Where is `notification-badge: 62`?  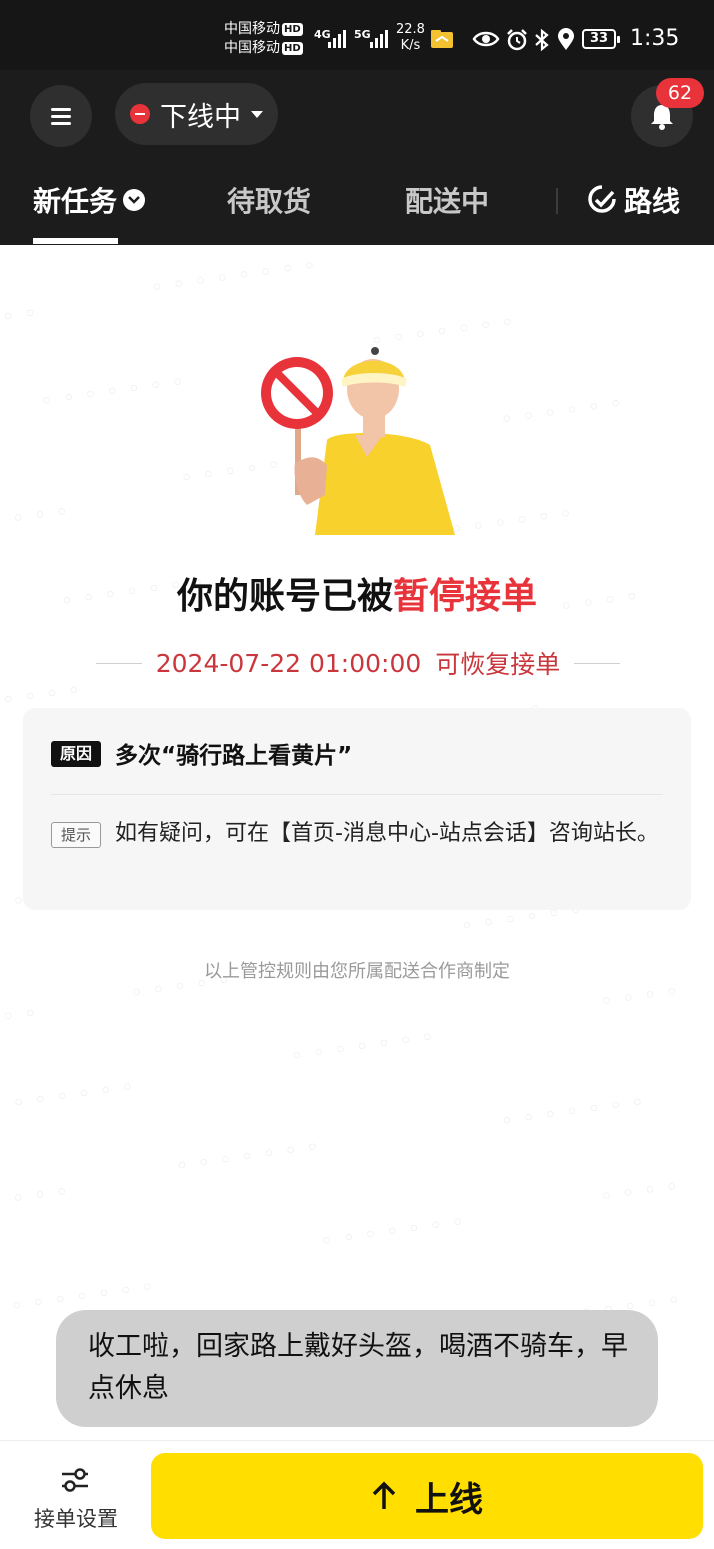
notification-badge: 62 is located at coordinates (680, 93).